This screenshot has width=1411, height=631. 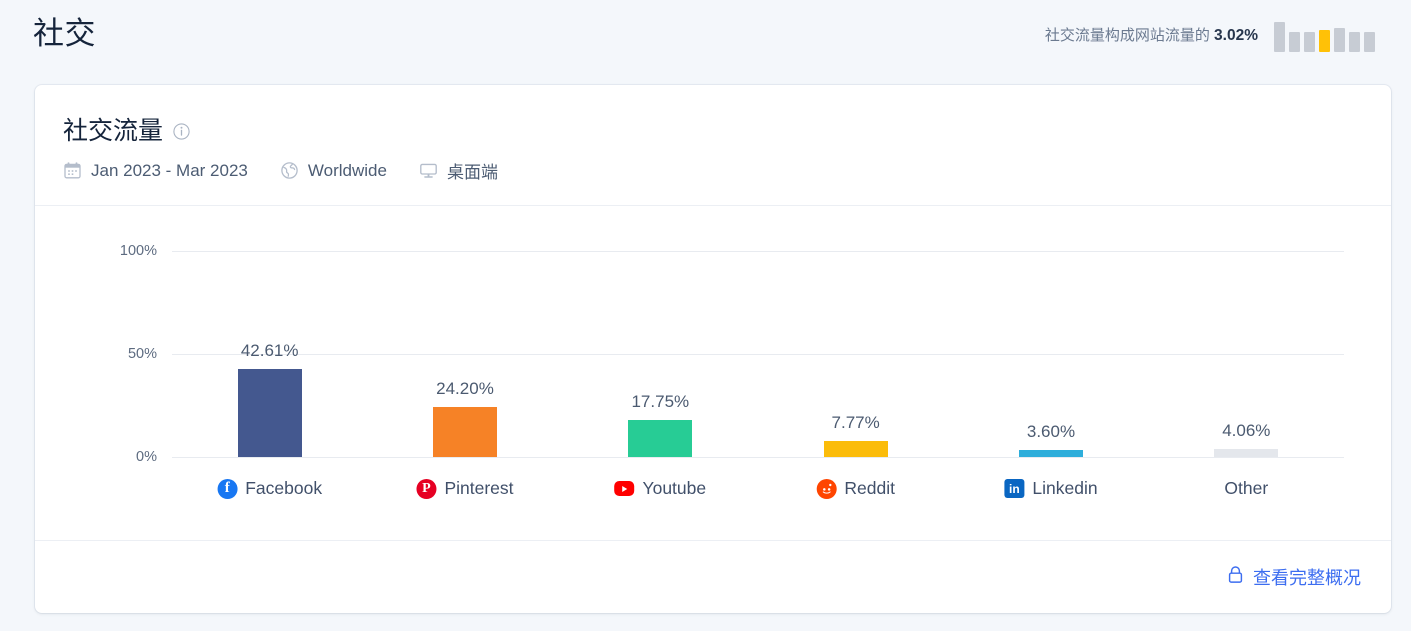 I want to click on bar-value-label: 7.77%, so click(x=855, y=422).